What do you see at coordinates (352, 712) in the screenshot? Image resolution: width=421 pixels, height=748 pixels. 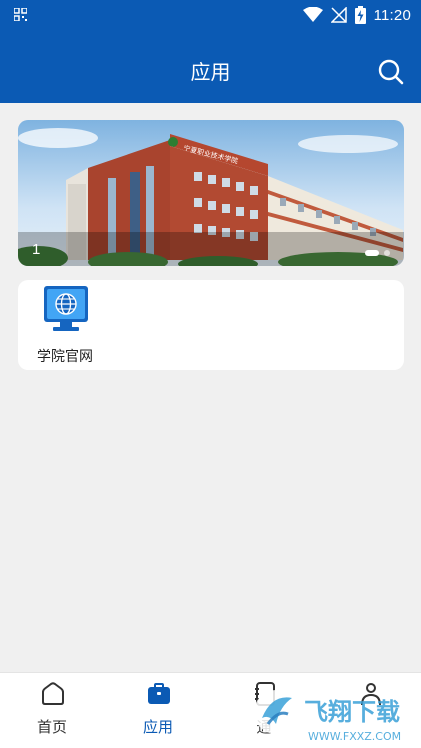 I see `svg-text: 飞翔下载` at bounding box center [352, 712].